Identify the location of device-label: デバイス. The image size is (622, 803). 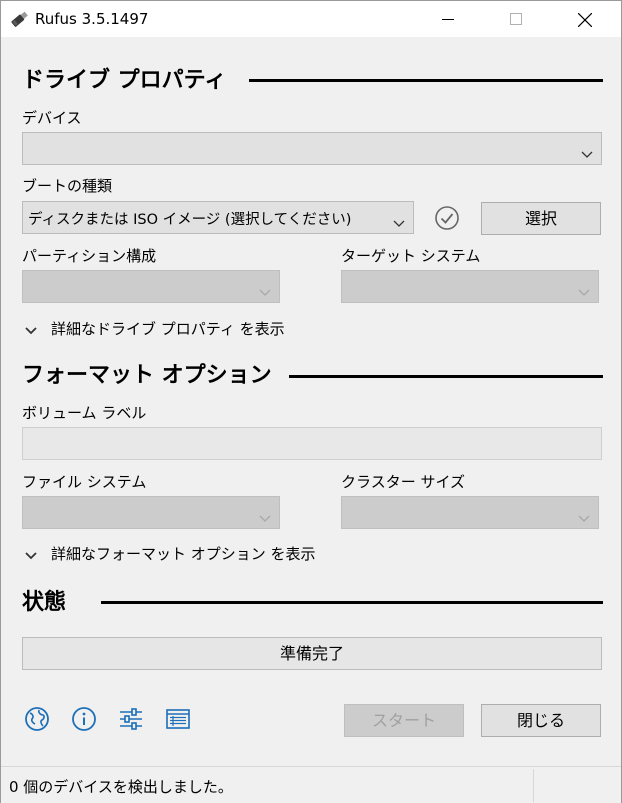
(52, 118).